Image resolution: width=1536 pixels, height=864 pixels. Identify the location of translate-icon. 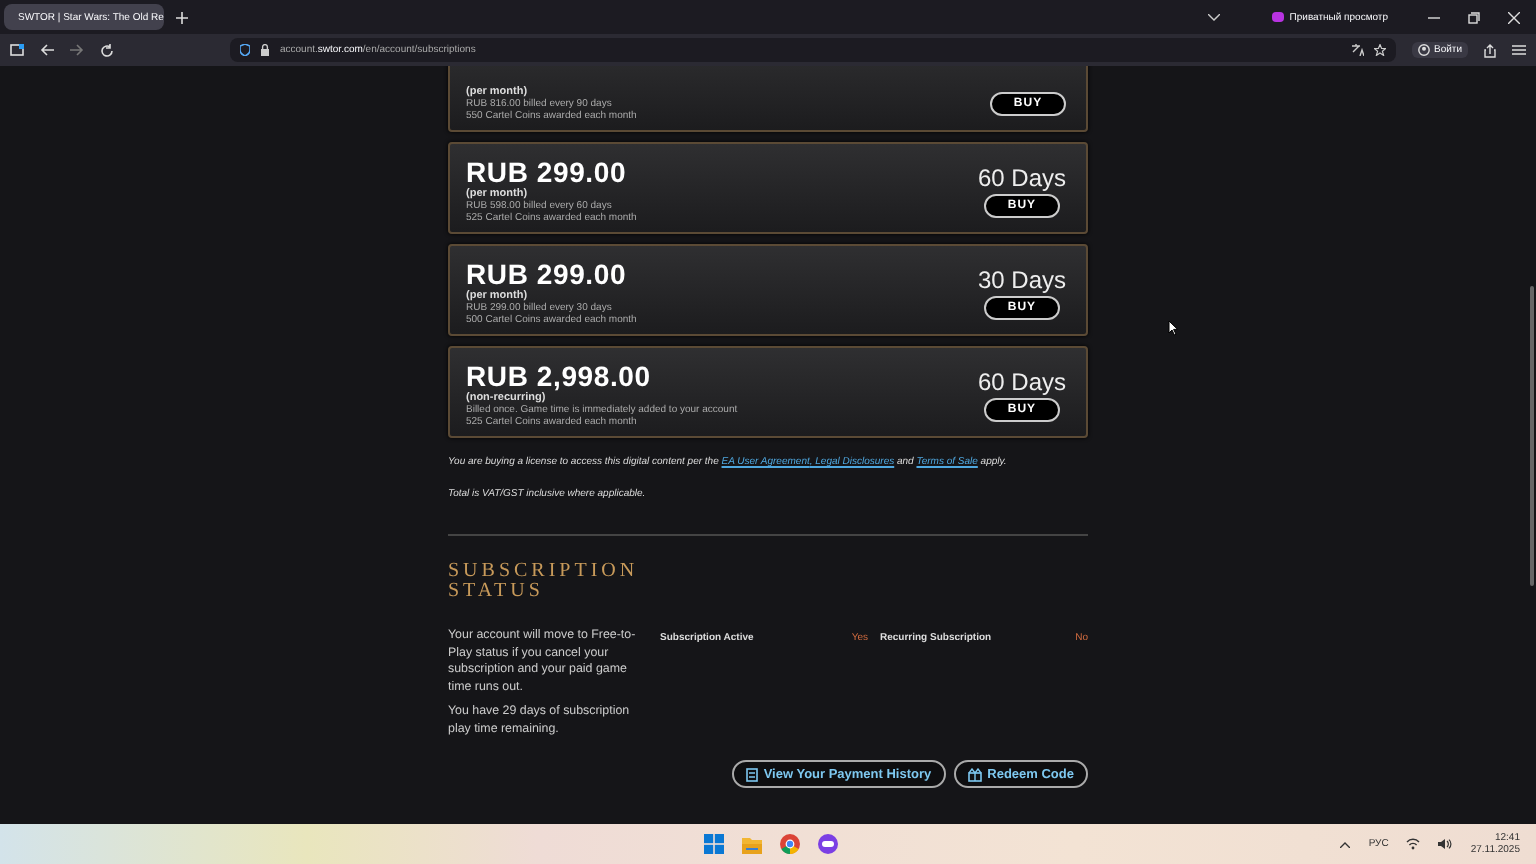
(1358, 50).